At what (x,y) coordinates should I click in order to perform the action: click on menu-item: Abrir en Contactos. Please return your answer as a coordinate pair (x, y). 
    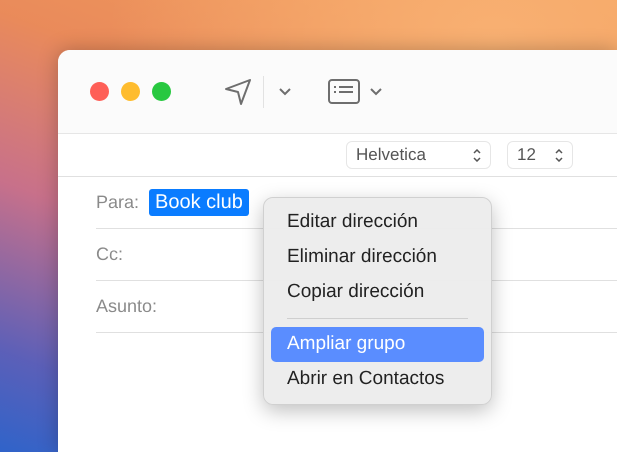
    Looking at the image, I should click on (377, 379).